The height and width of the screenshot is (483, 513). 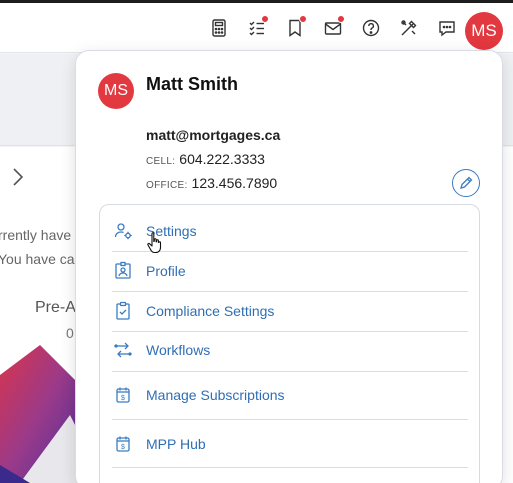 I want to click on chat-icon, so click(x=447, y=28).